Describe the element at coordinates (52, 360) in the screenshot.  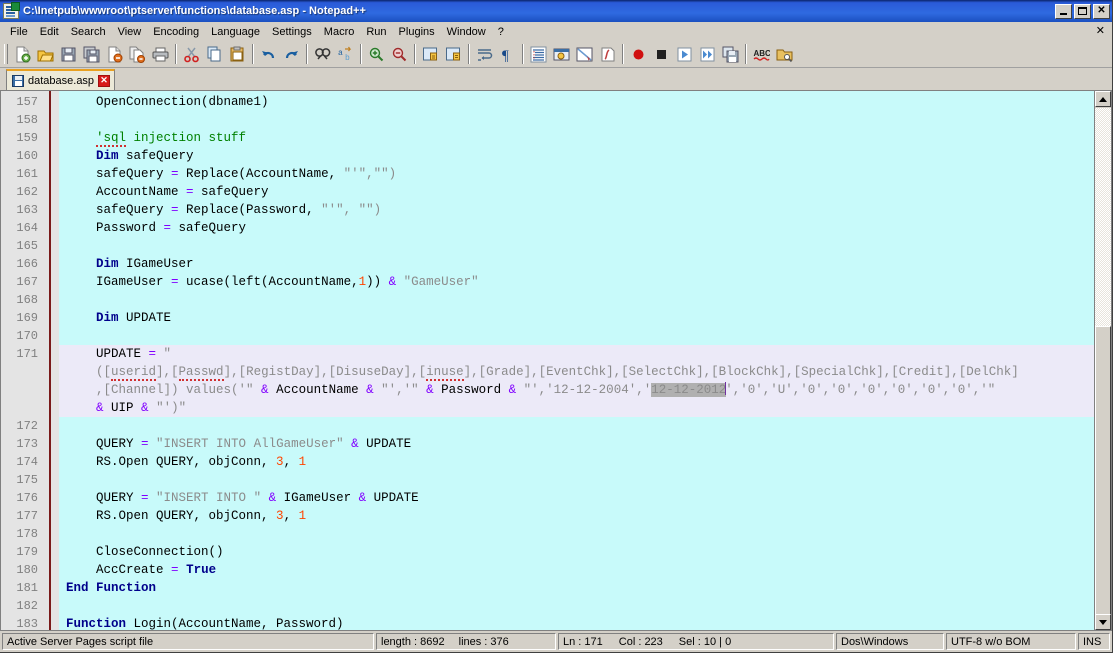
I see `fold-margin` at that location.